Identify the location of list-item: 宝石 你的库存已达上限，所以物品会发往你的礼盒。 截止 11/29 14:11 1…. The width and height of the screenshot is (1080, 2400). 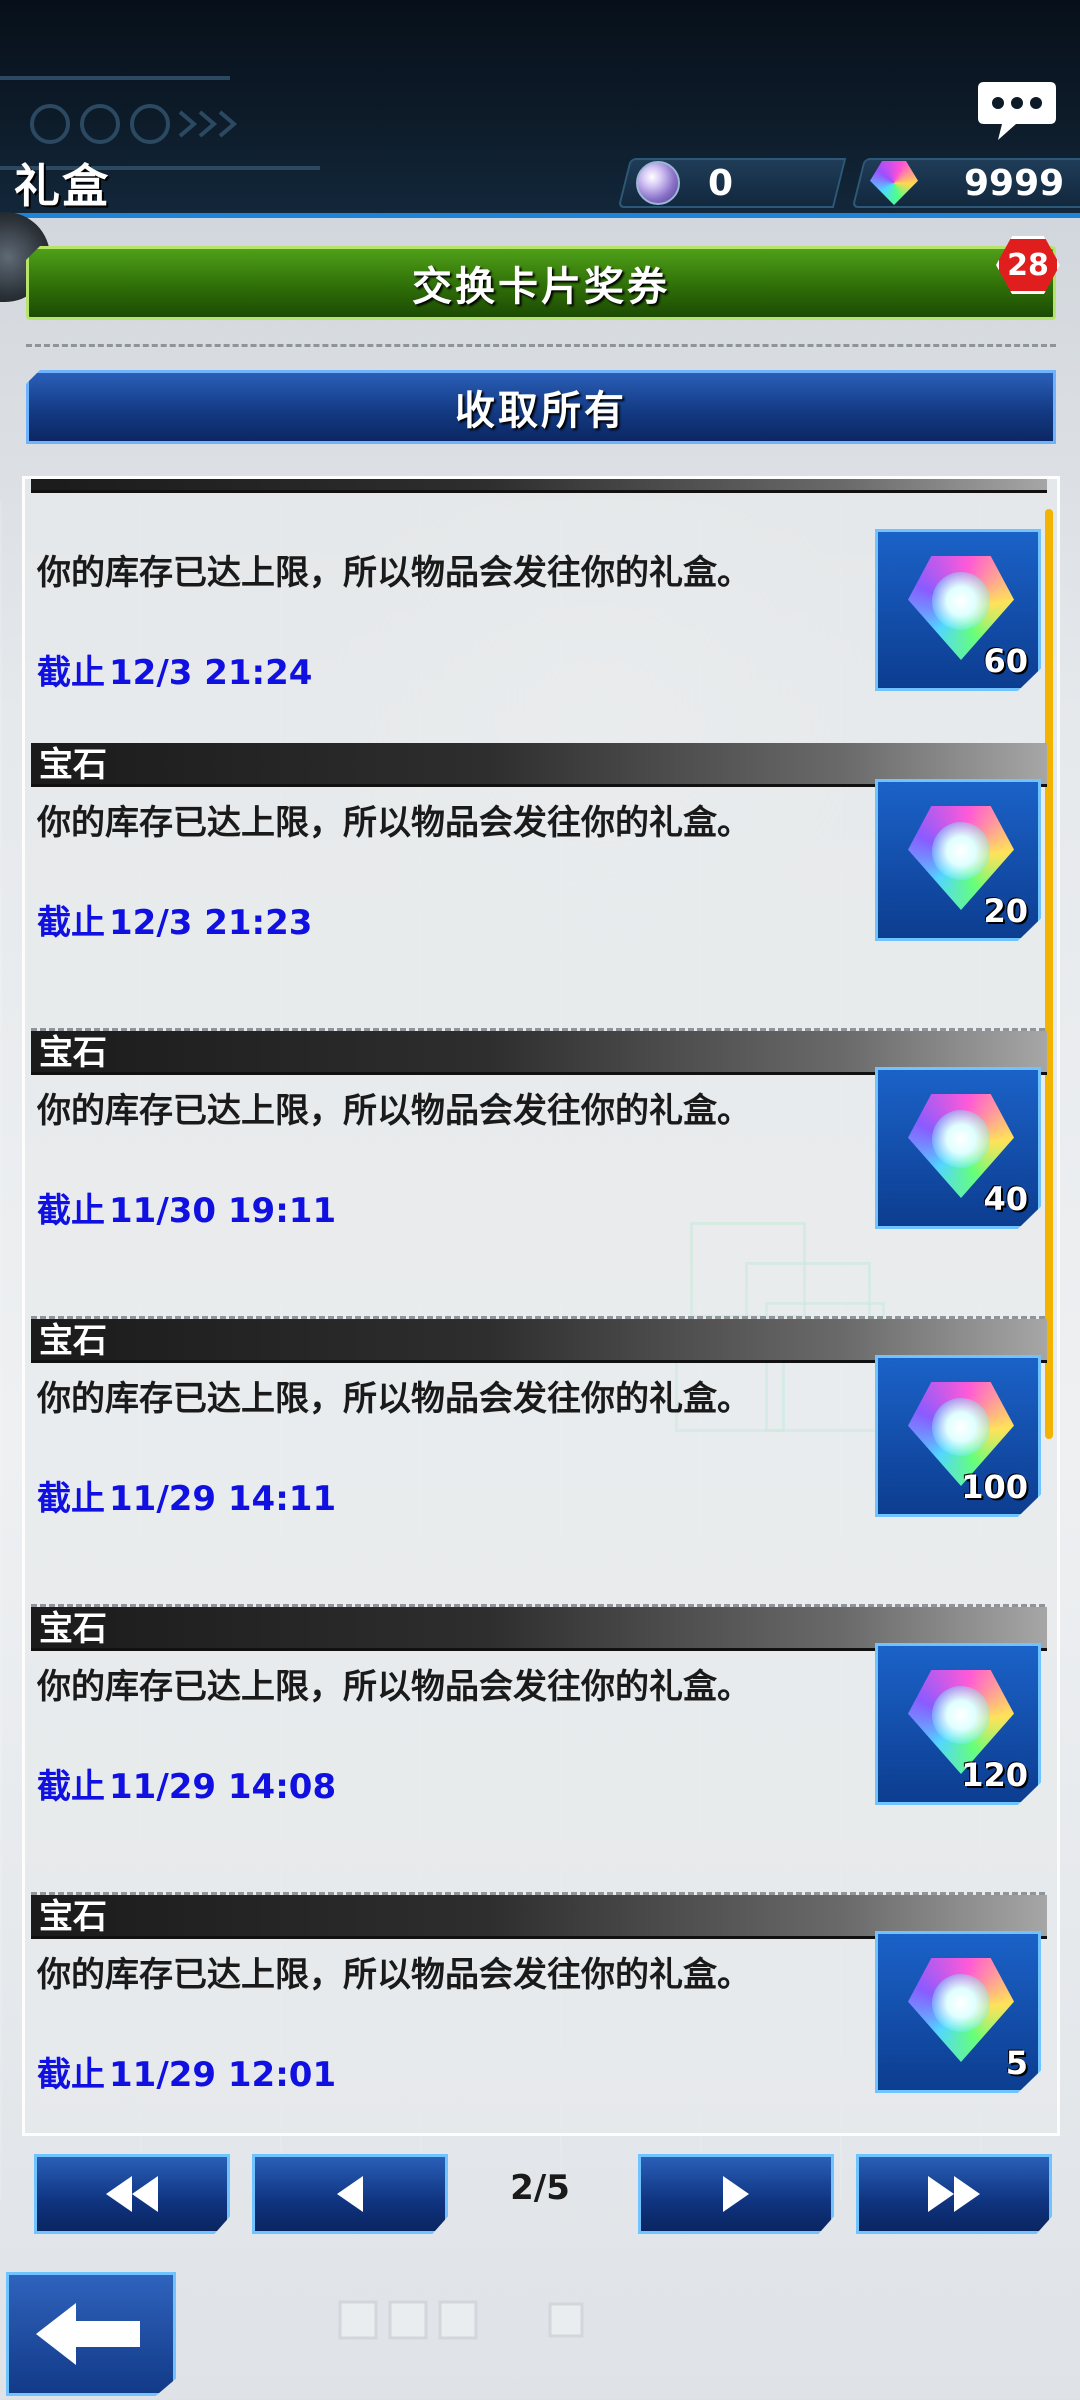
(538, 1463).